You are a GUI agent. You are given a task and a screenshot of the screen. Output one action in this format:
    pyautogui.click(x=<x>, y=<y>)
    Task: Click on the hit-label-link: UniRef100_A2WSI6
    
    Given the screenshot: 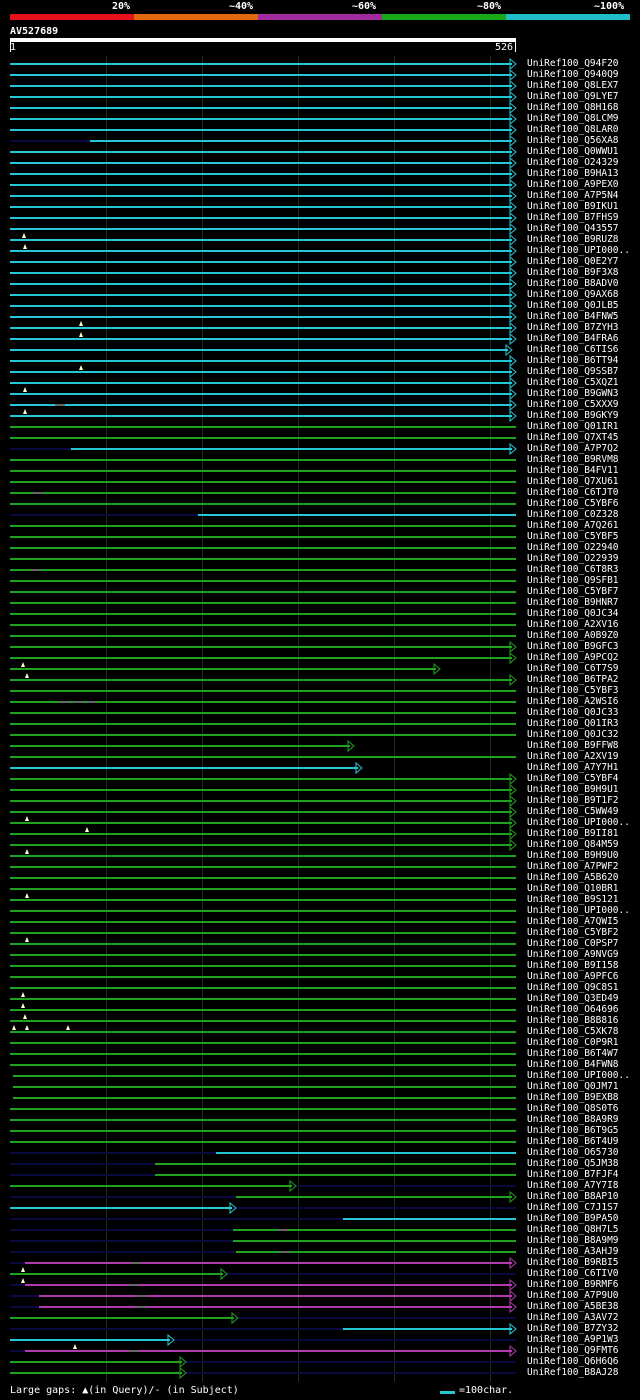 What is the action you would take?
    pyautogui.click(x=573, y=702)
    